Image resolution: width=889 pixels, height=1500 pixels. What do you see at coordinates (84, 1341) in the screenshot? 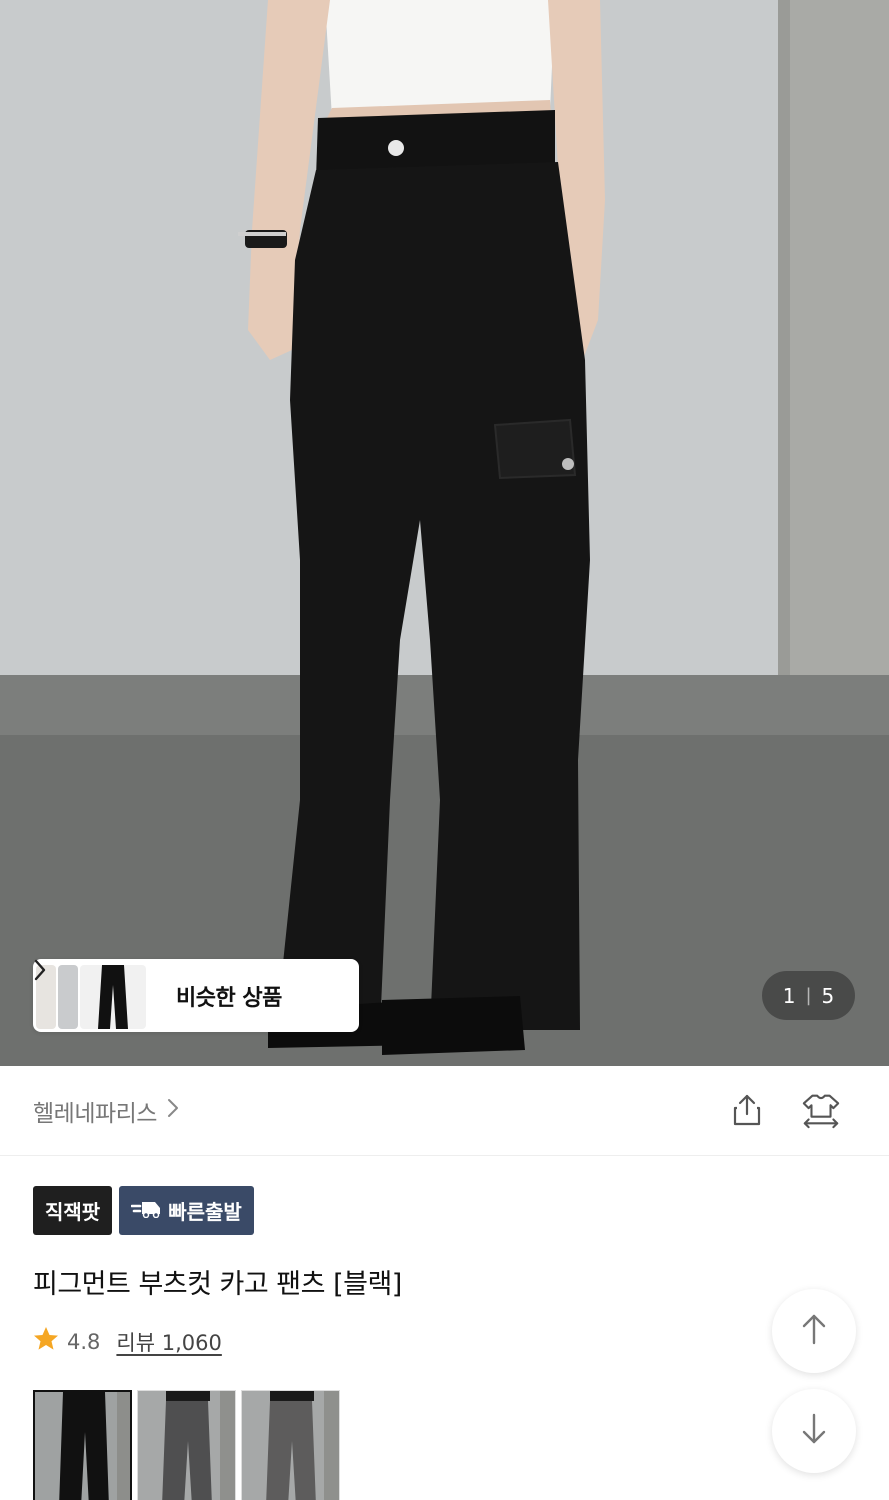
I see `rating-score: 4.8` at bounding box center [84, 1341].